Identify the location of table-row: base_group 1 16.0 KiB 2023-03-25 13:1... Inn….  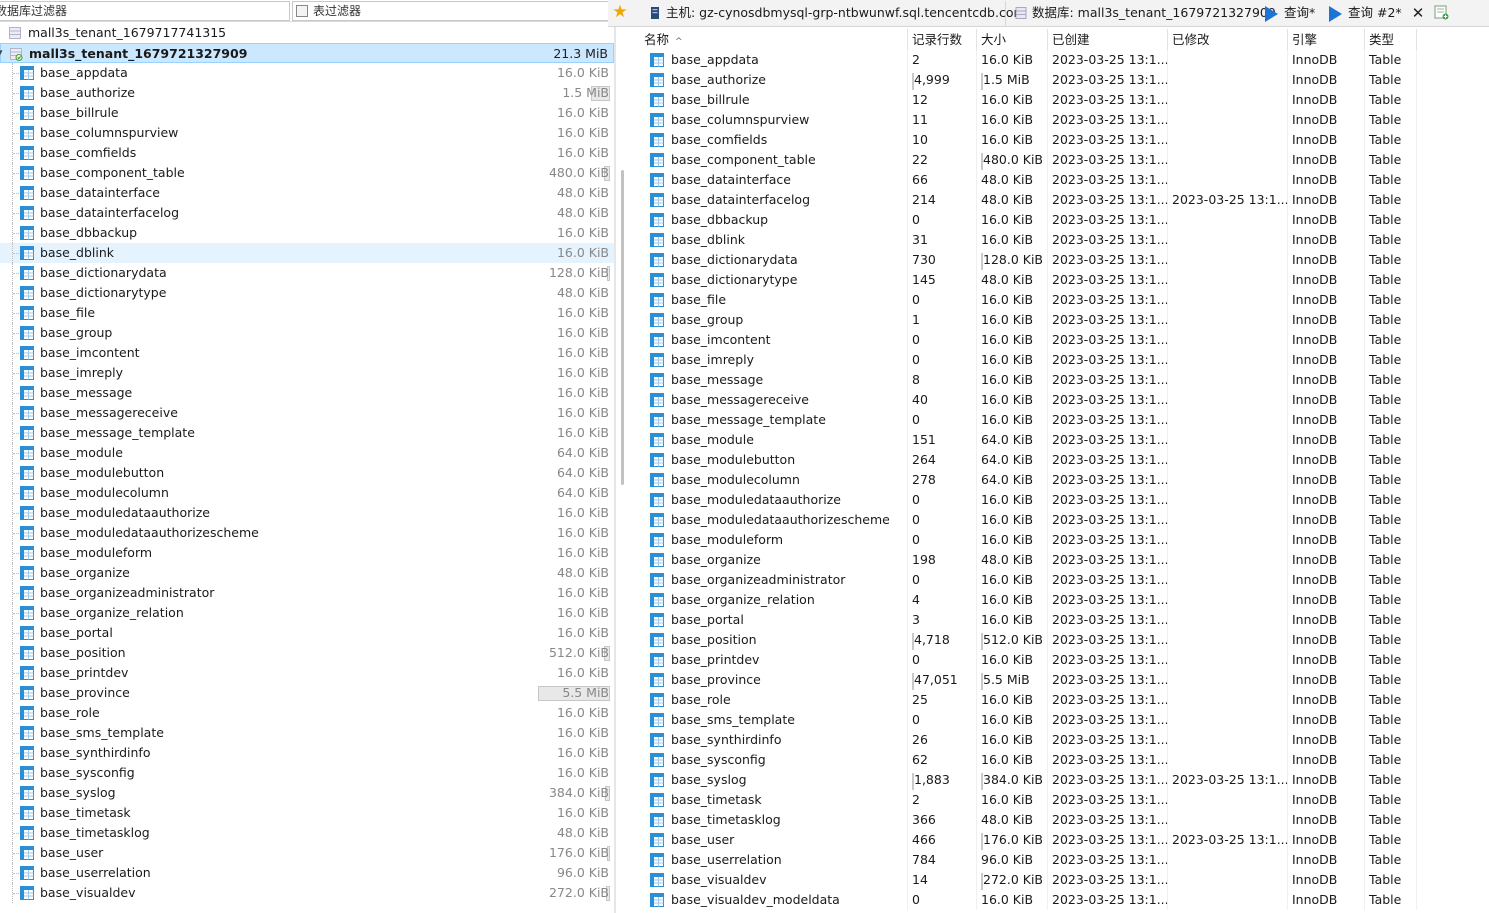
(1064, 320).